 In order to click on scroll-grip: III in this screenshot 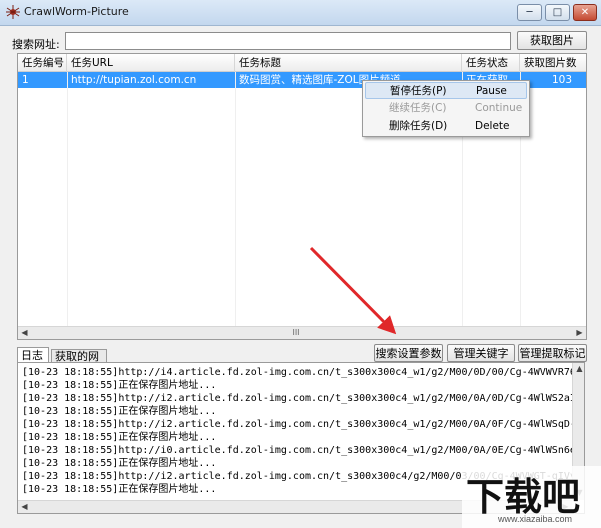, I will do `click(296, 333)`.